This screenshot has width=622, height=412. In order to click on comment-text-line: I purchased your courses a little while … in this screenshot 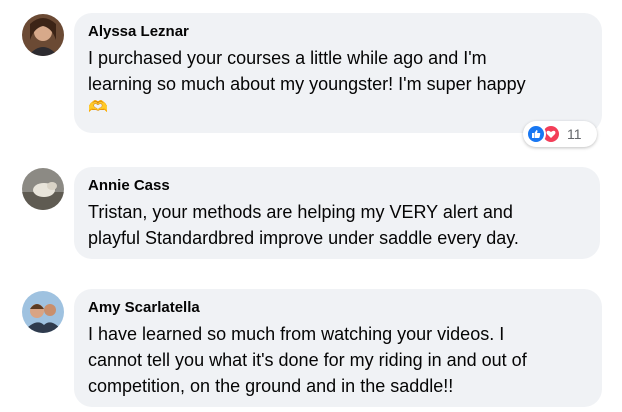, I will do `click(287, 58)`.